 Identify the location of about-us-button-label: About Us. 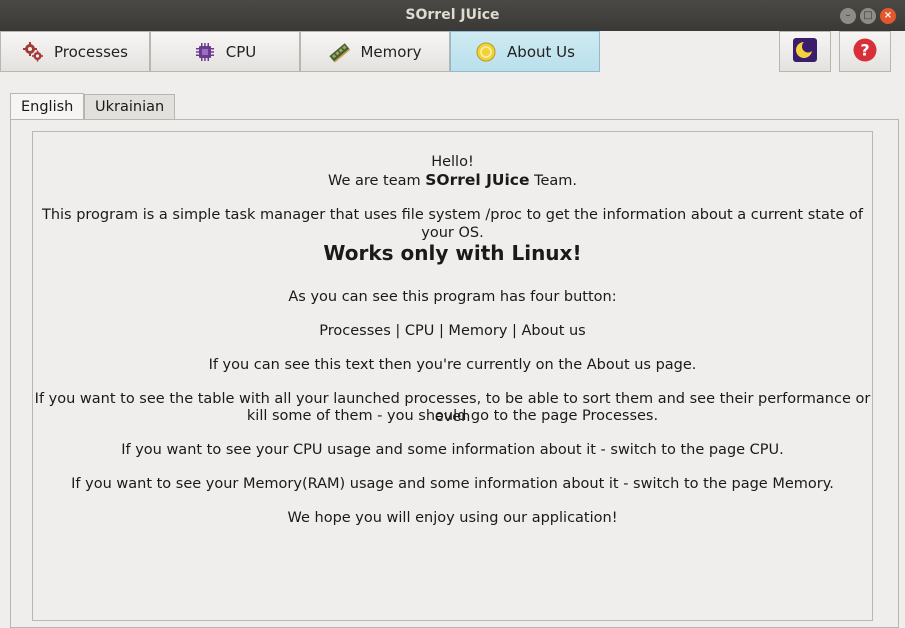
(541, 51).